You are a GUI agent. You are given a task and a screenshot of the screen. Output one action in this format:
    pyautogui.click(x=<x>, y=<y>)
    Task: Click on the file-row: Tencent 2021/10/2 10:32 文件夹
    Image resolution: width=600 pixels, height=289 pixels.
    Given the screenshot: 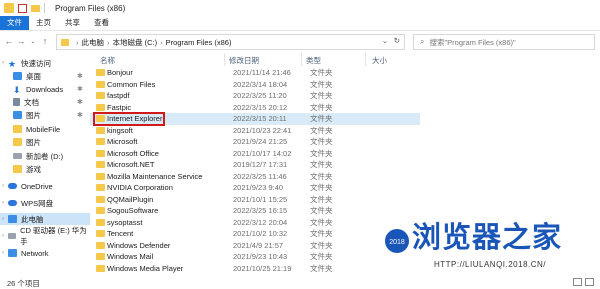 What is the action you would take?
    pyautogui.click(x=255, y=234)
    